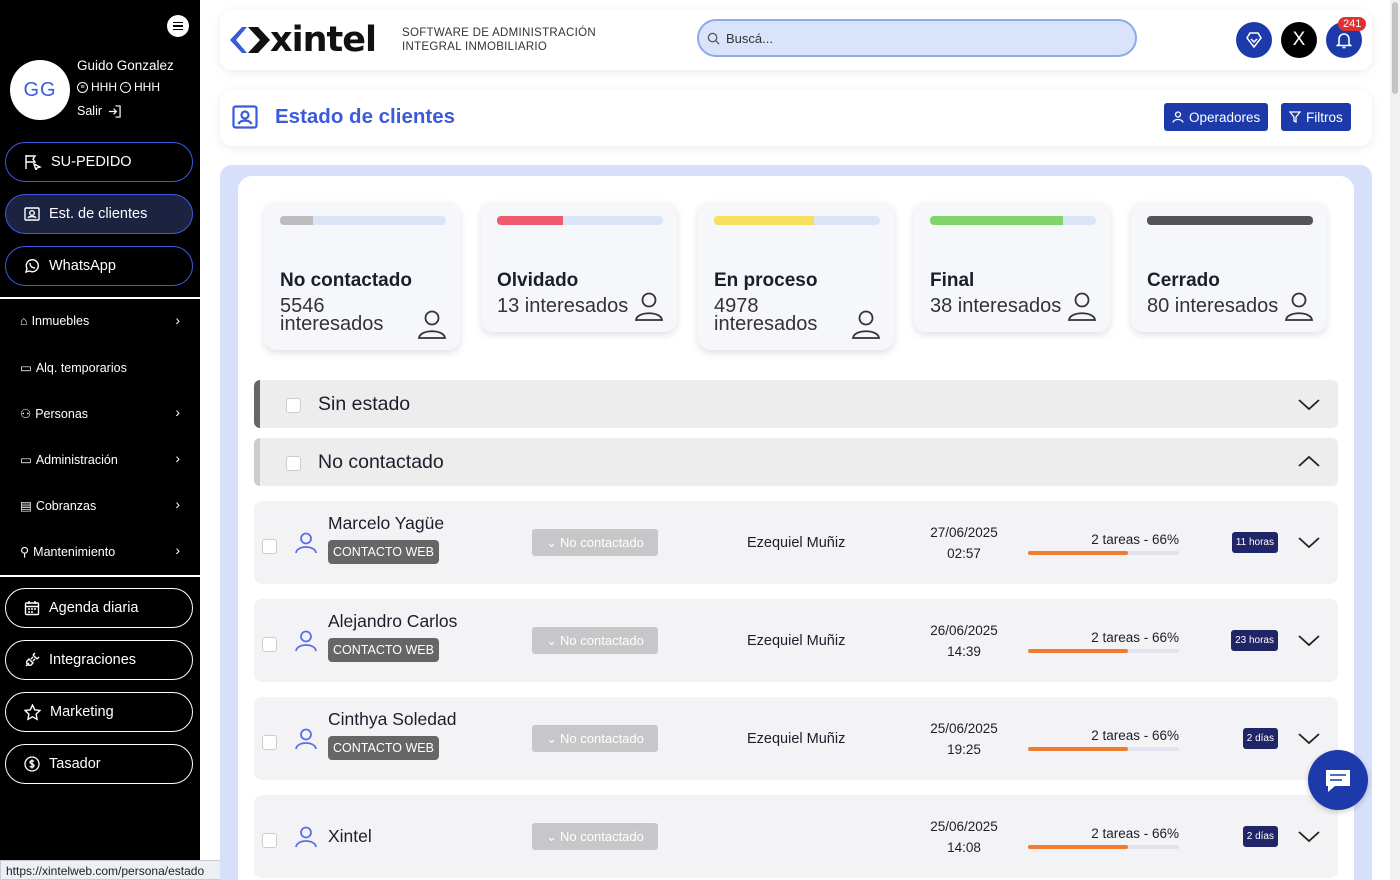 Image resolution: width=1400 pixels, height=880 pixels. I want to click on whatsapp-button: WhatsApp, so click(99, 266).